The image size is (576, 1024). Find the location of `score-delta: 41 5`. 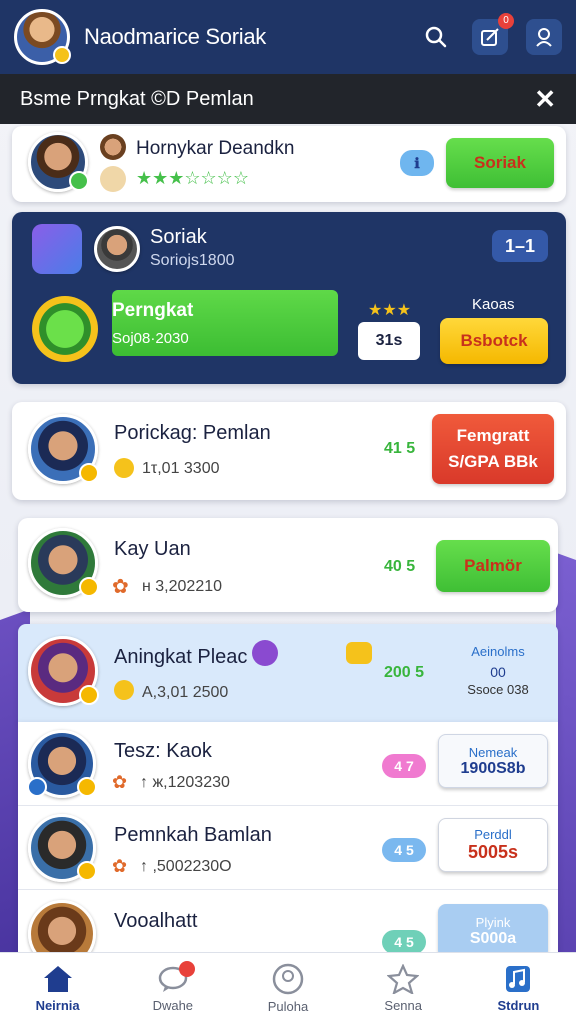

score-delta: 41 5 is located at coordinates (400, 448).